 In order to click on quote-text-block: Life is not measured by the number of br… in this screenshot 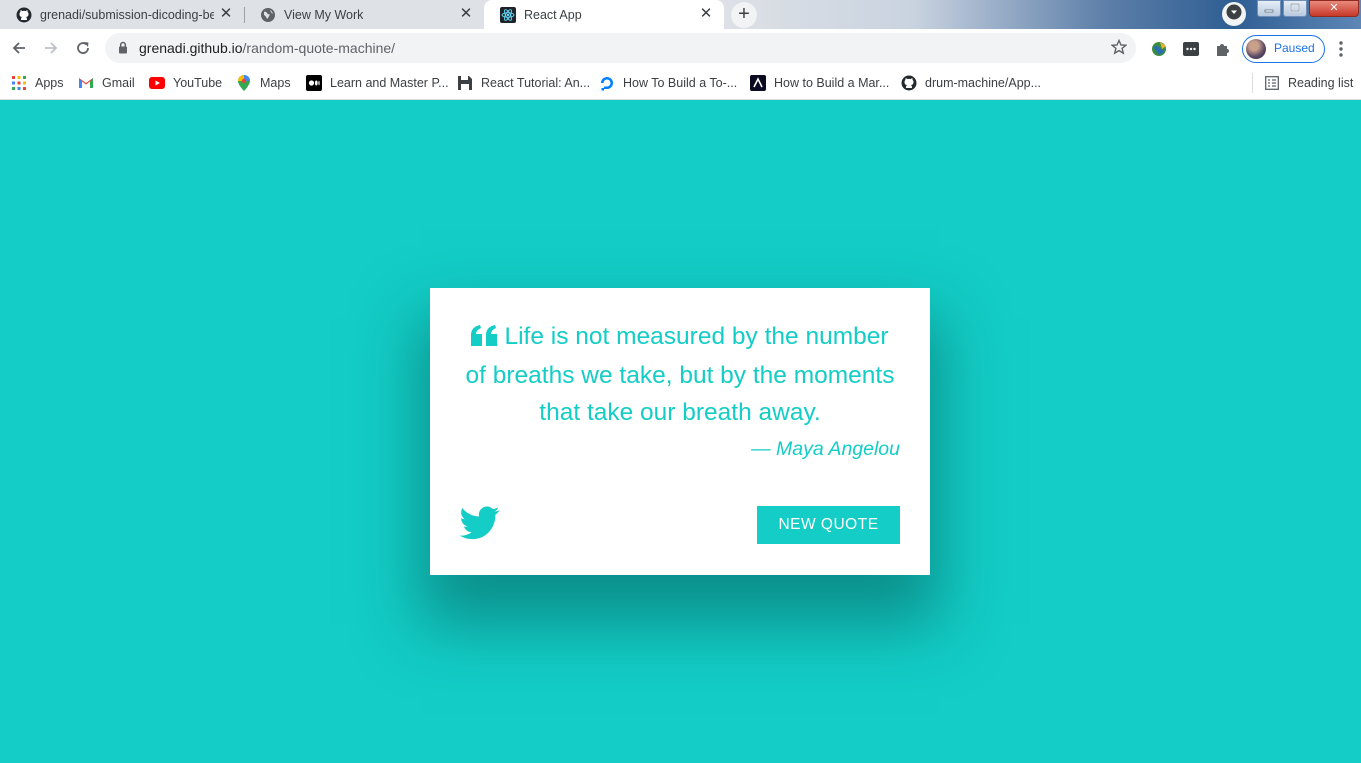, I will do `click(680, 374)`.